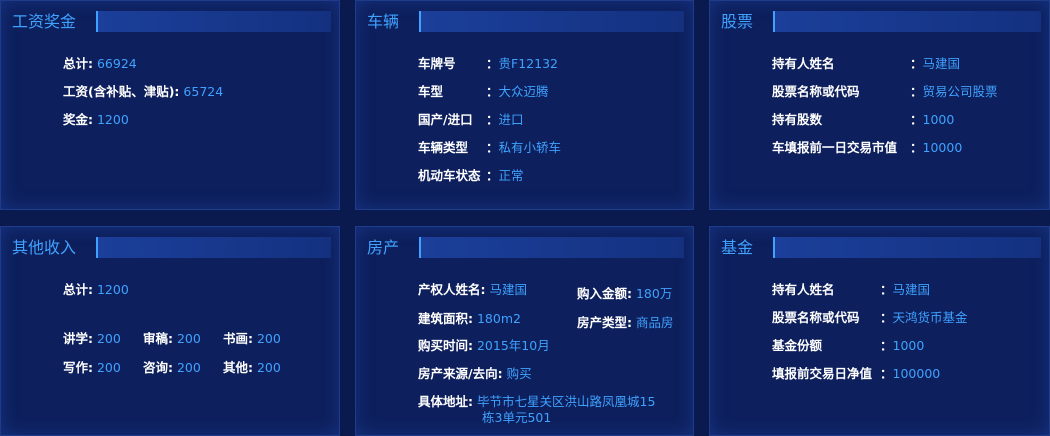  I want to click on vehicle-origin-value: 进口, so click(511, 119).